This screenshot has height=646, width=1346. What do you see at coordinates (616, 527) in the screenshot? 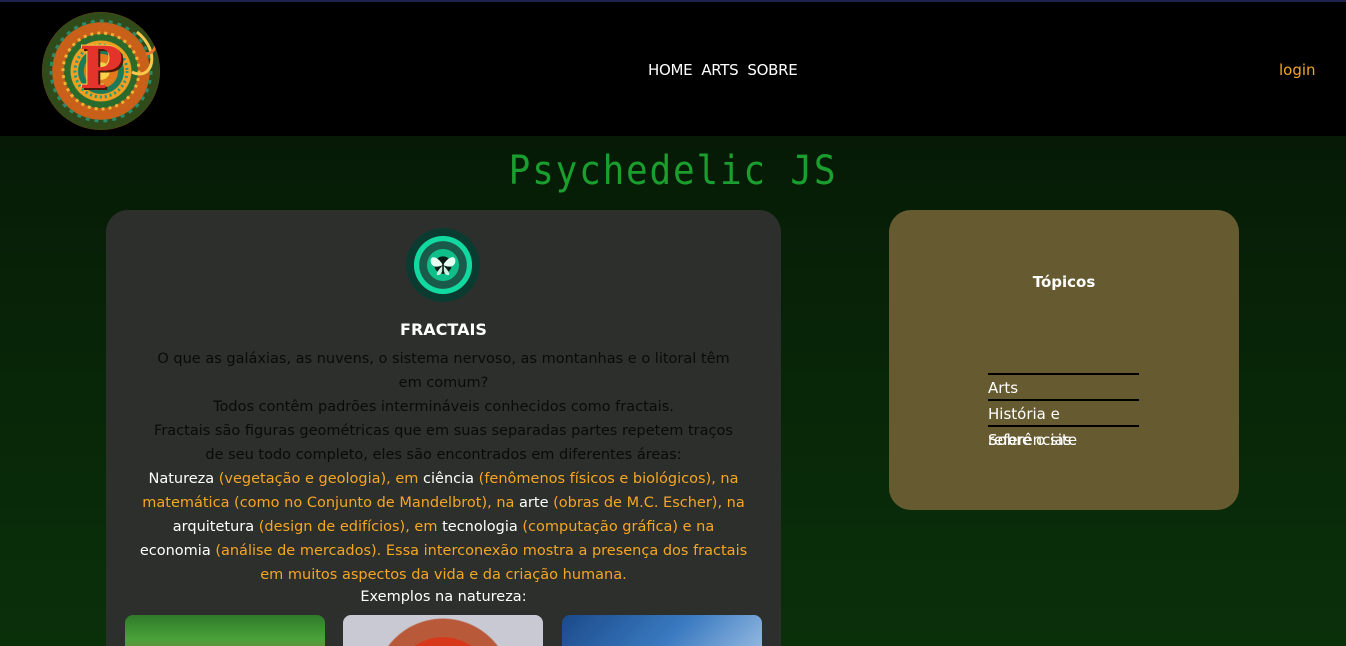
I see `area-tecnologia-desc: (computação gráfica) e na` at bounding box center [616, 527].